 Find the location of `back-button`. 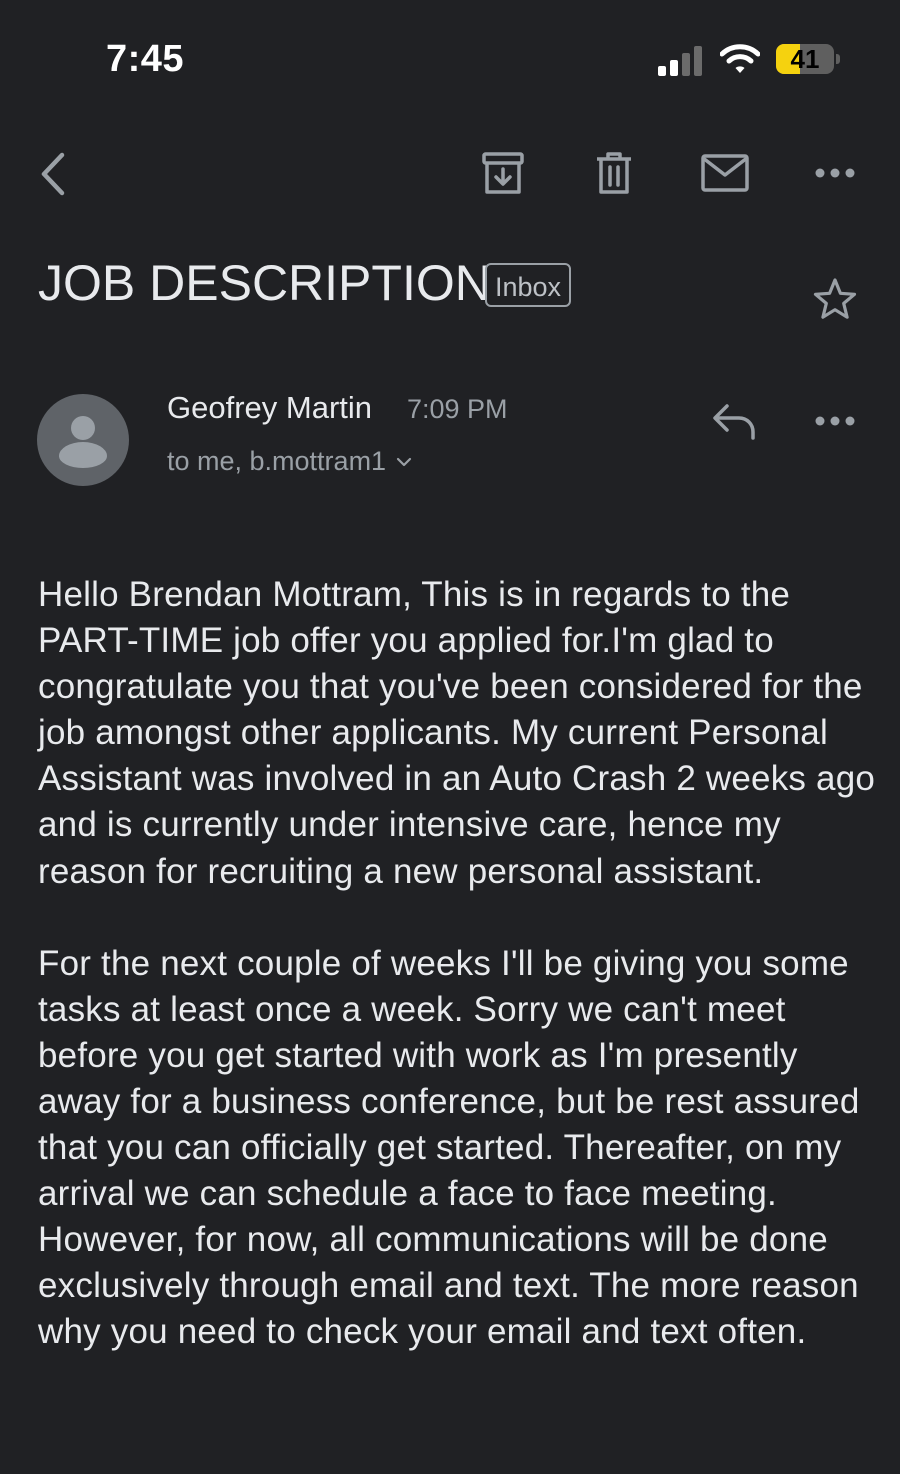

back-button is located at coordinates (53, 174).